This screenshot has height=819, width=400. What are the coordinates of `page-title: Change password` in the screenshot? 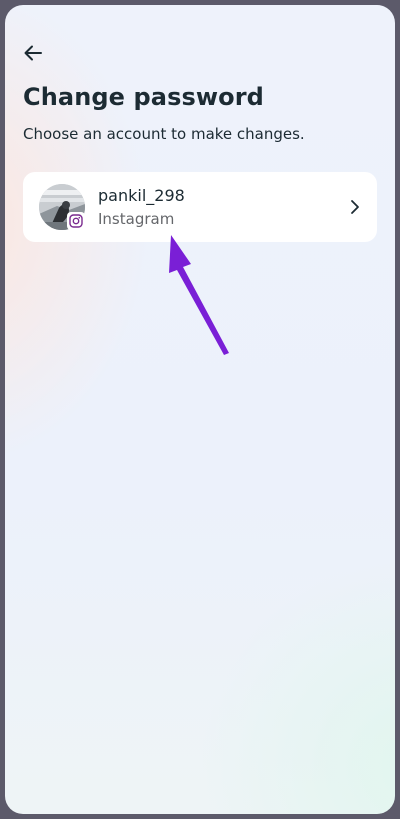 It's located at (143, 97).